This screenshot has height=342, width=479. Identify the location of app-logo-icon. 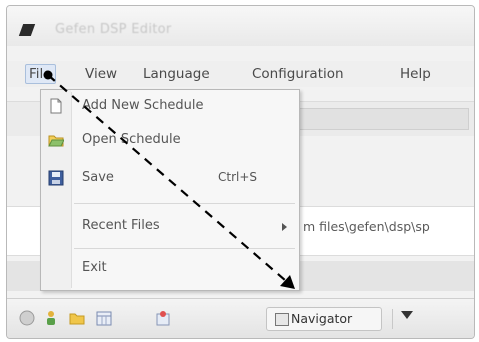
(27, 30).